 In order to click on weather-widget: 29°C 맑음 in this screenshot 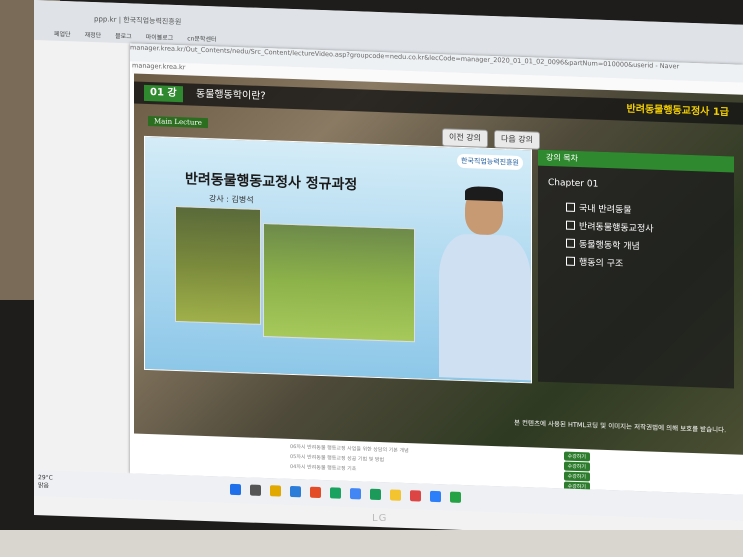, I will do `click(45, 482)`.